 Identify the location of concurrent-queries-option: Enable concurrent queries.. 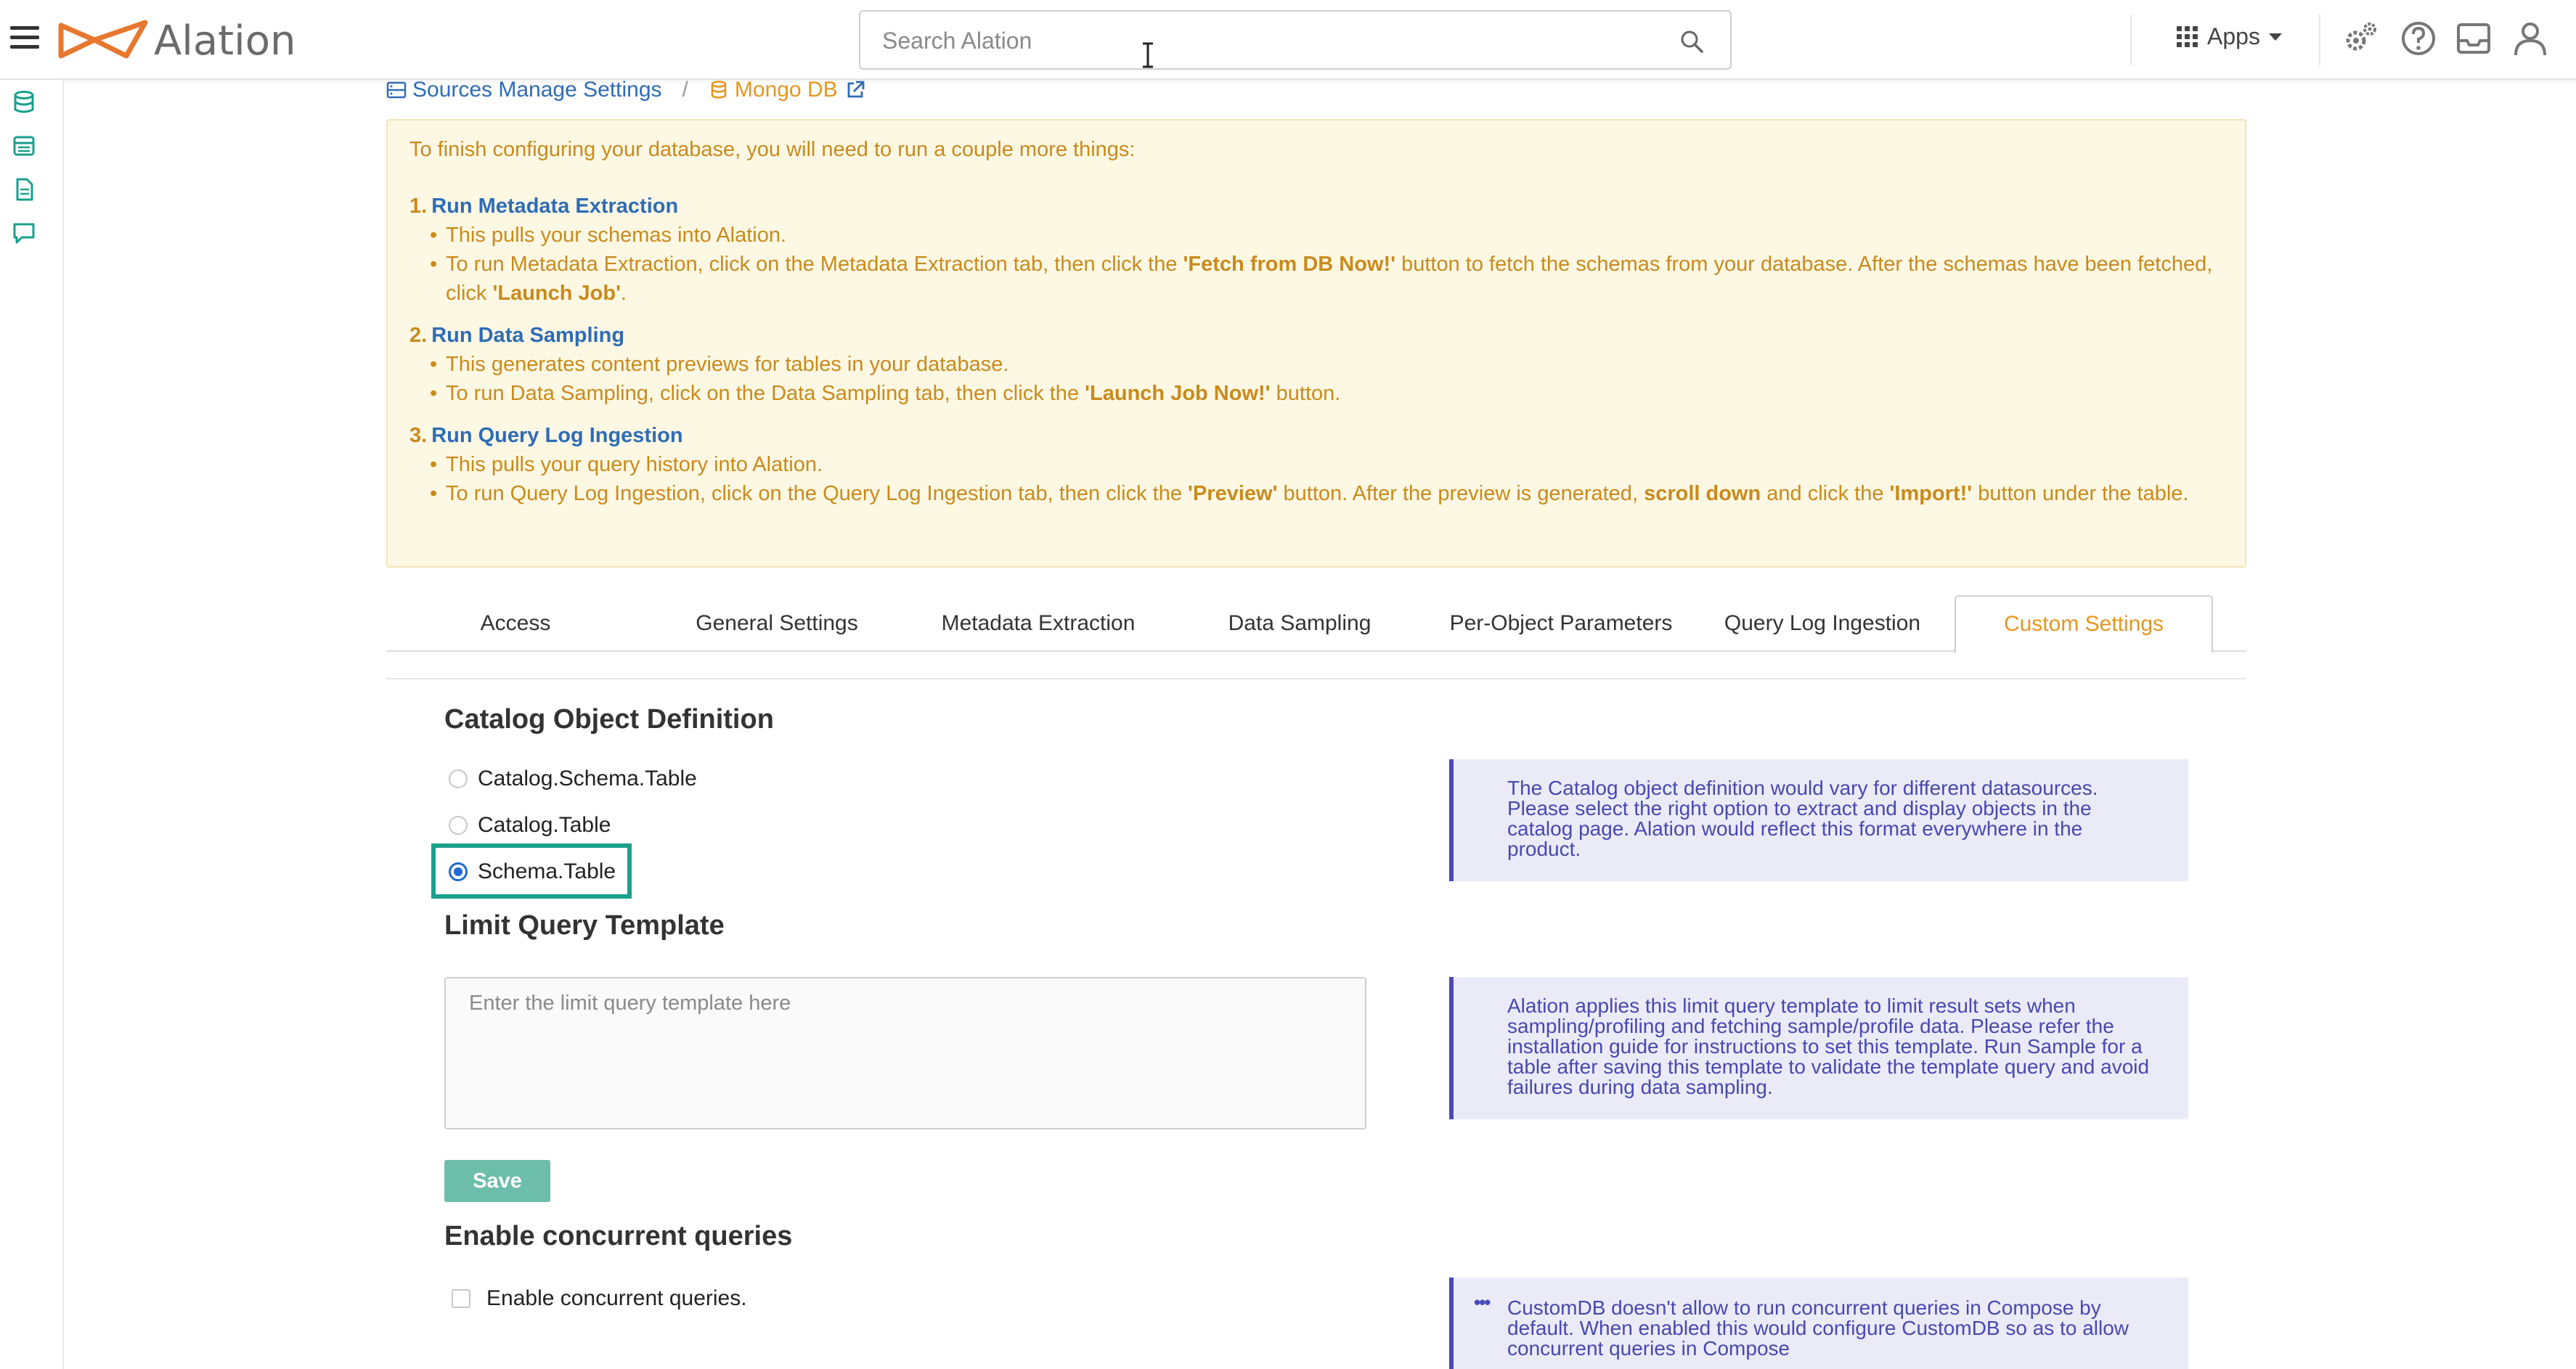
(599, 1298).